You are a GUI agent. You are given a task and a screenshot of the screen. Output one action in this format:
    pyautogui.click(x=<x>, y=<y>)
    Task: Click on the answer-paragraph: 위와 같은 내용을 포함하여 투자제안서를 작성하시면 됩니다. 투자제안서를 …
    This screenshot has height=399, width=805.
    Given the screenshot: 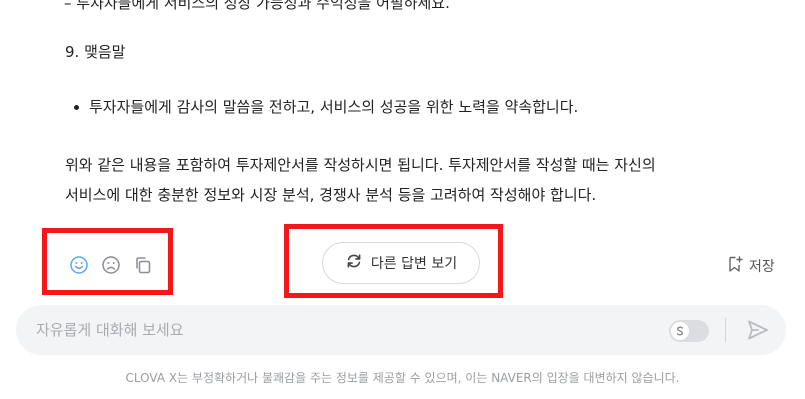 What is the action you would take?
    pyautogui.click(x=415, y=180)
    